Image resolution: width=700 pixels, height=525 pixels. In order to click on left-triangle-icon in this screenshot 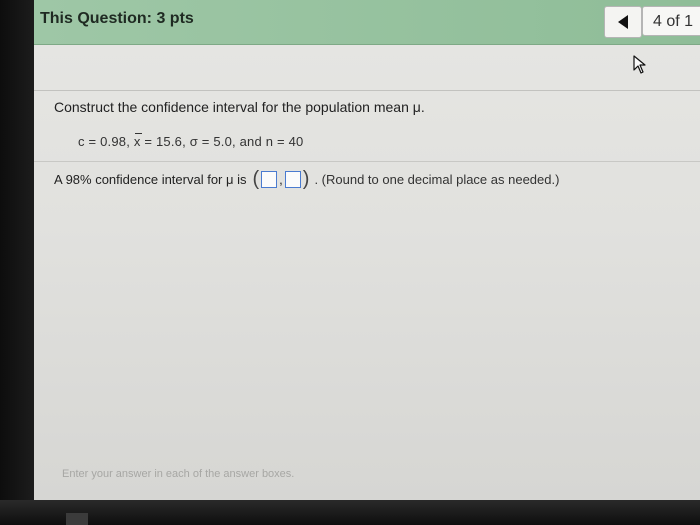, I will do `click(623, 22)`.